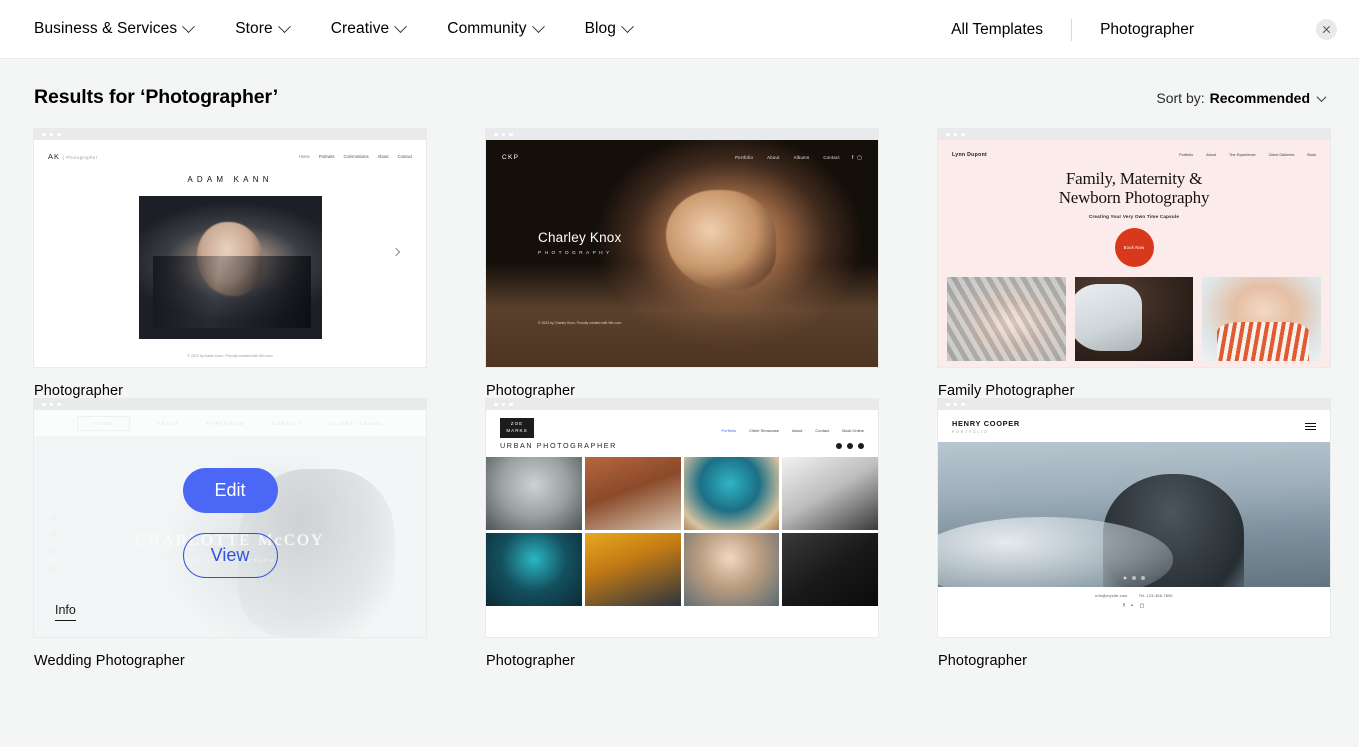 The width and height of the screenshot is (1359, 747). I want to click on preview-social-links: f ▢, so click(857, 158).